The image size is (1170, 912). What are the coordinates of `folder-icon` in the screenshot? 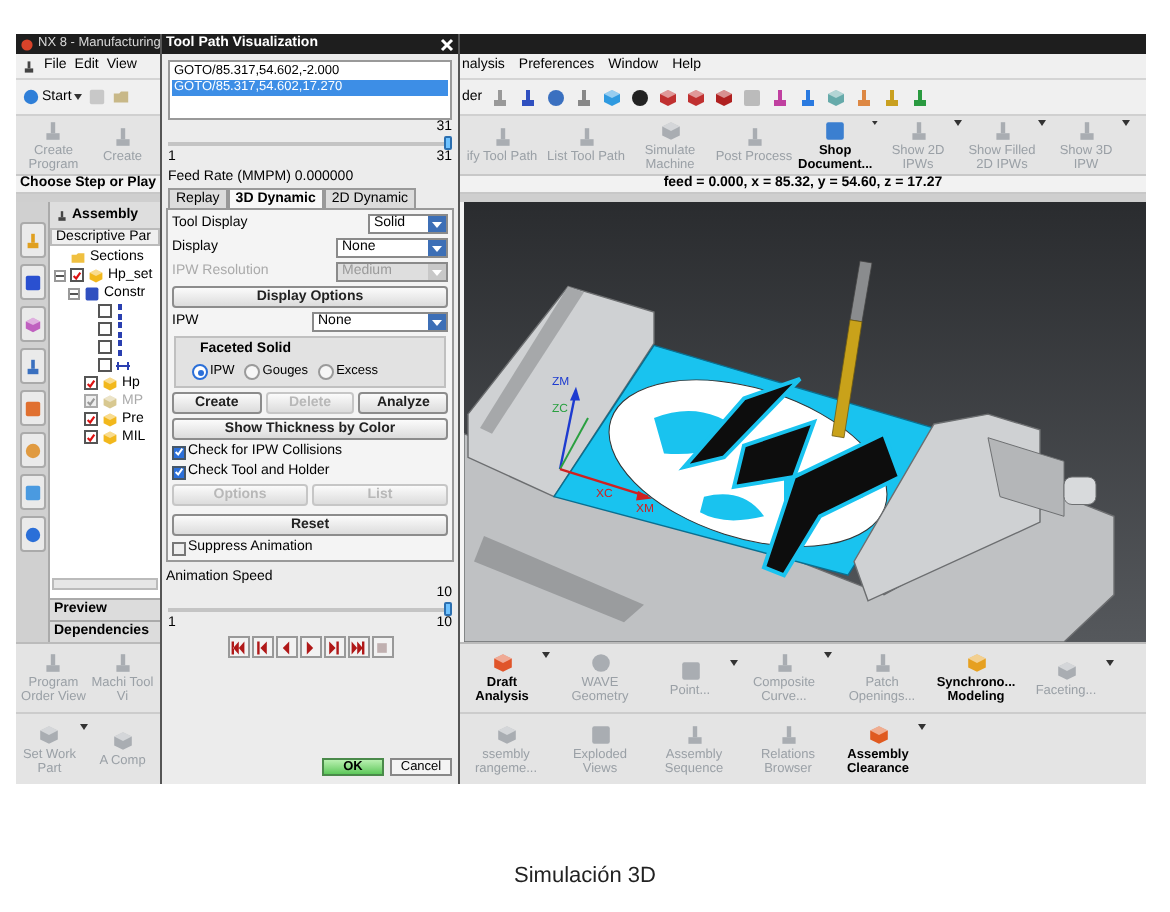 It's located at (120, 97).